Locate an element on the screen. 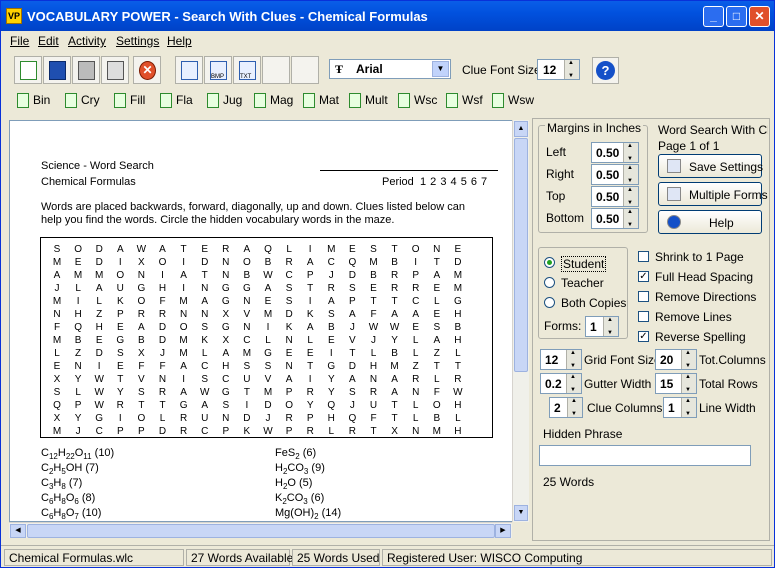  hidden-phrase-input is located at coordinates (645, 455).